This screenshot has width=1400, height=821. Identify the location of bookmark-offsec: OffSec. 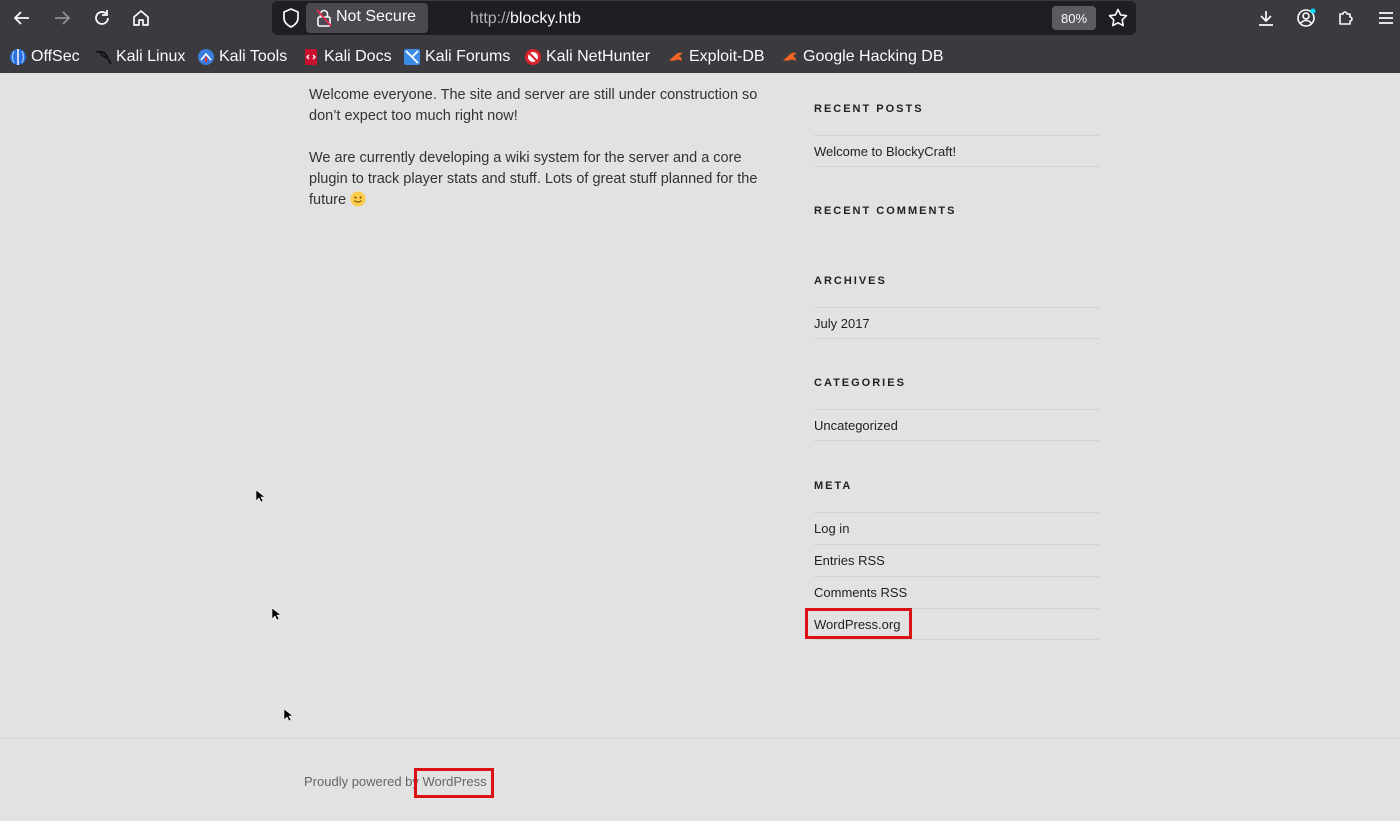
(44, 57).